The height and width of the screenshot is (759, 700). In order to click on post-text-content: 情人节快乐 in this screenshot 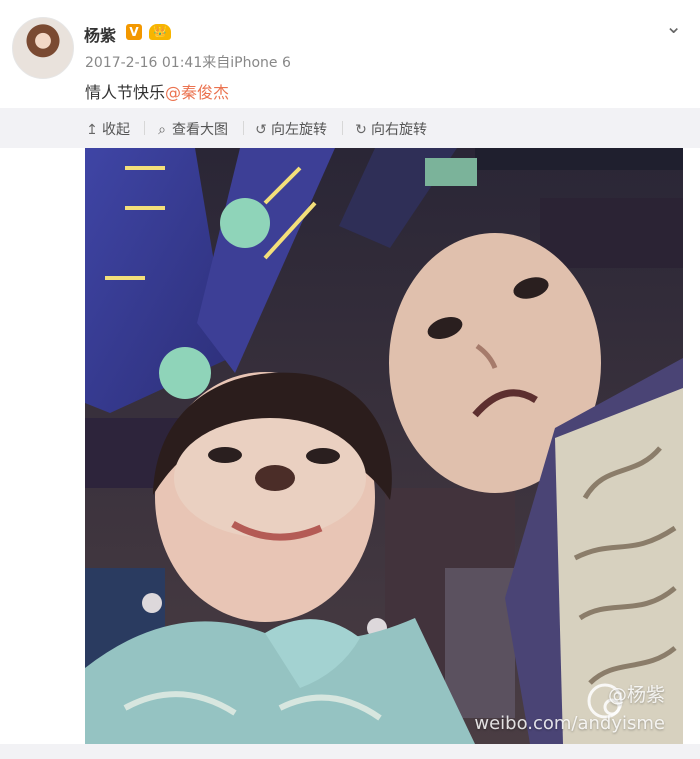, I will do `click(125, 92)`.